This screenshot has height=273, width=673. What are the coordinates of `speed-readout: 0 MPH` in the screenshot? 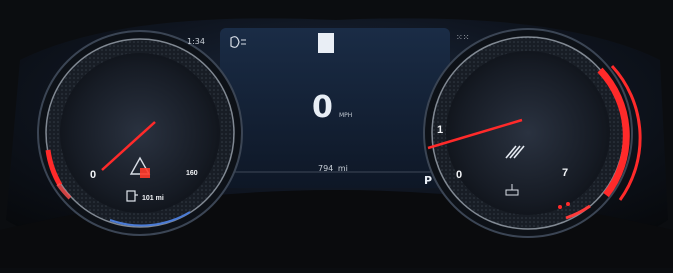 It's located at (332, 107).